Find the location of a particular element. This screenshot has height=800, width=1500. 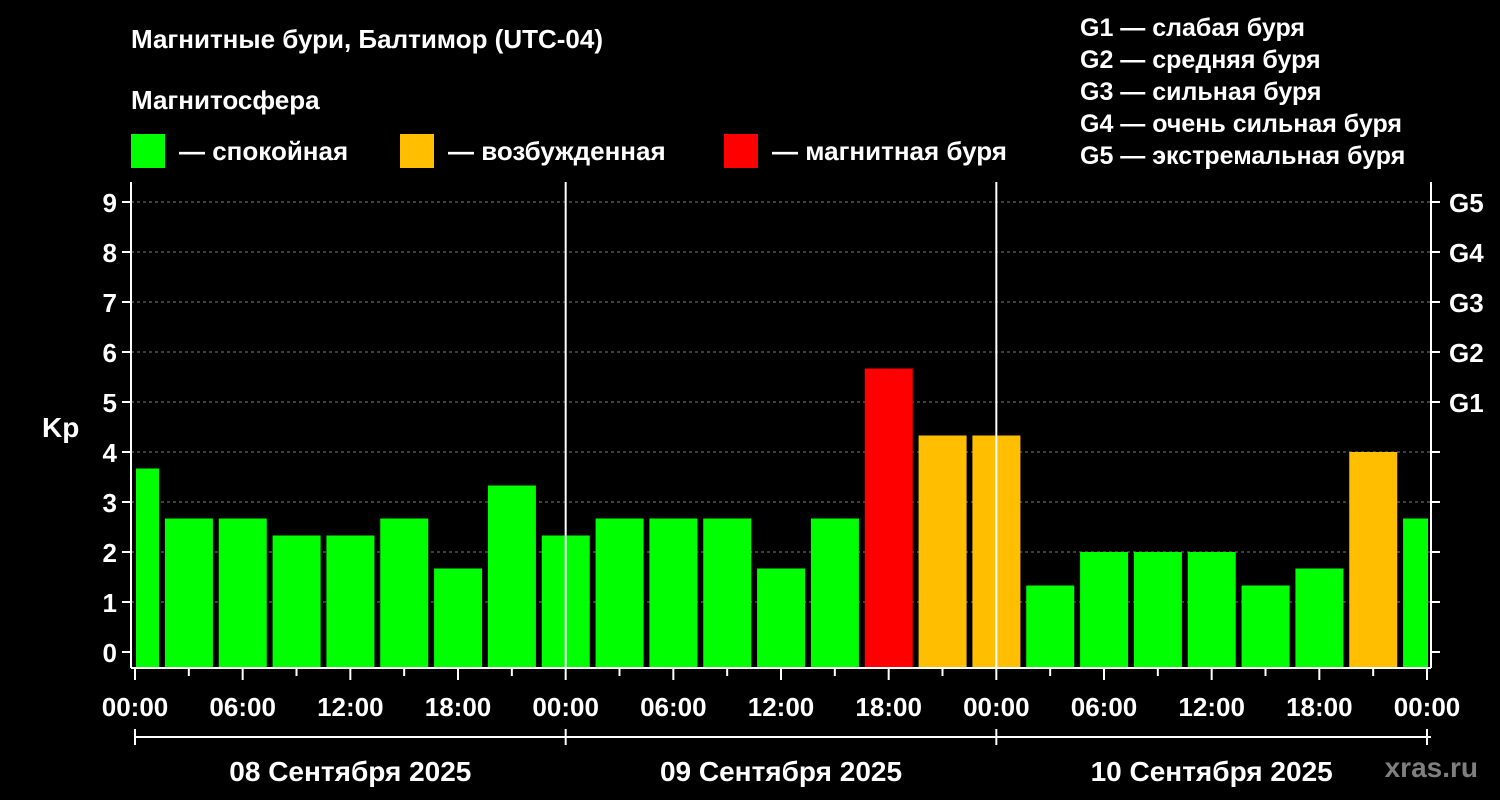

y-tick-label: 6 is located at coordinates (110, 353).